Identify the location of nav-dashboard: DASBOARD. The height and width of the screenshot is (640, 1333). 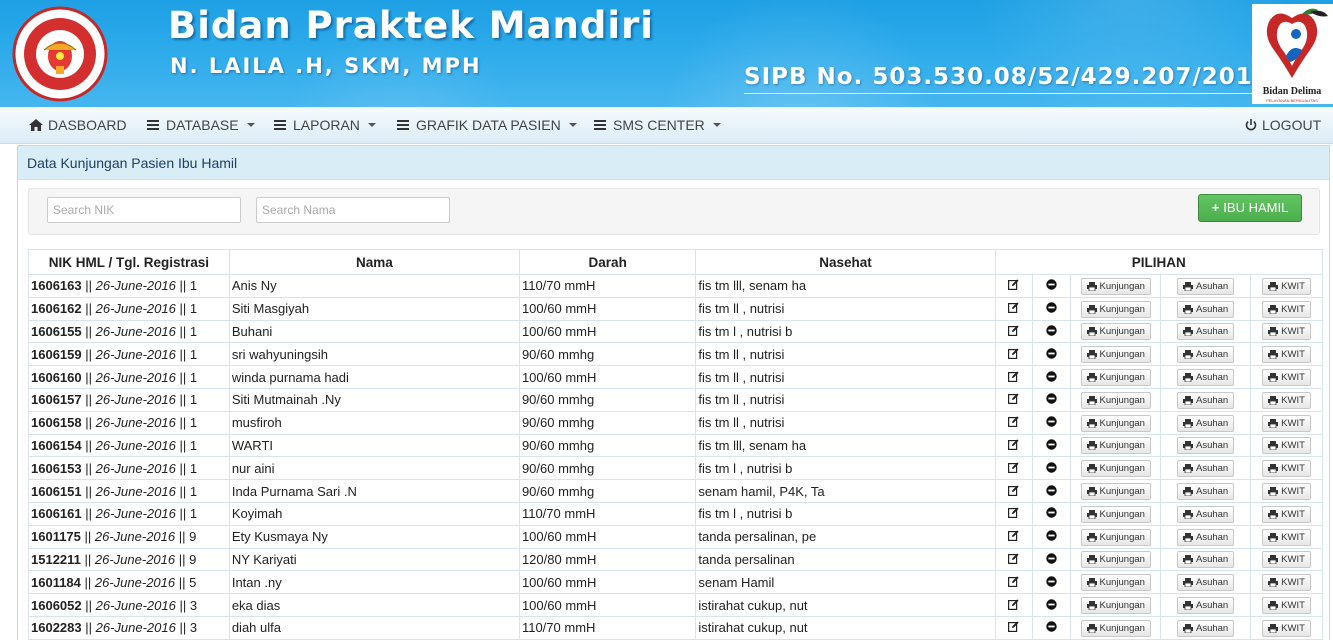
(78, 125).